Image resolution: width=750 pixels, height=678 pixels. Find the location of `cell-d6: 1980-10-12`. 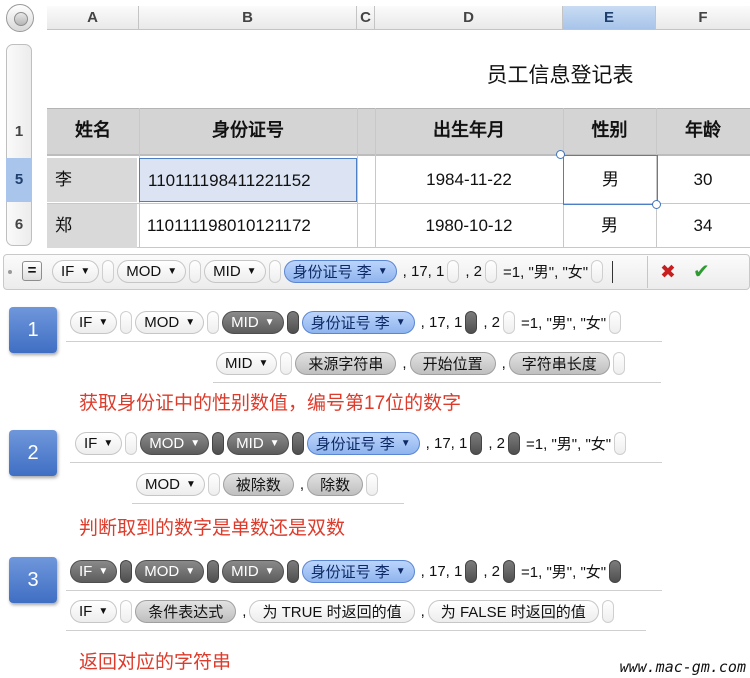

cell-d6: 1980-10-12 is located at coordinates (469, 226).